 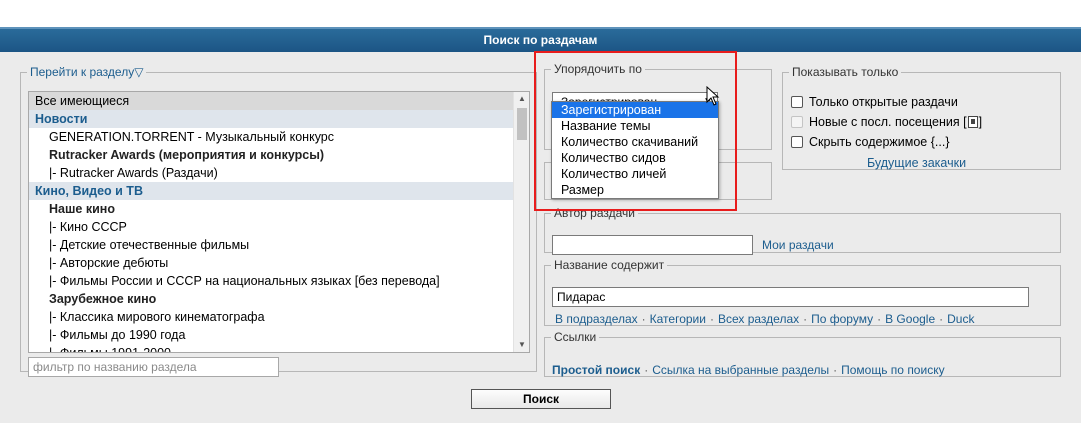 I want to click on all-sections-link: Всех разделах, so click(x=758, y=319).